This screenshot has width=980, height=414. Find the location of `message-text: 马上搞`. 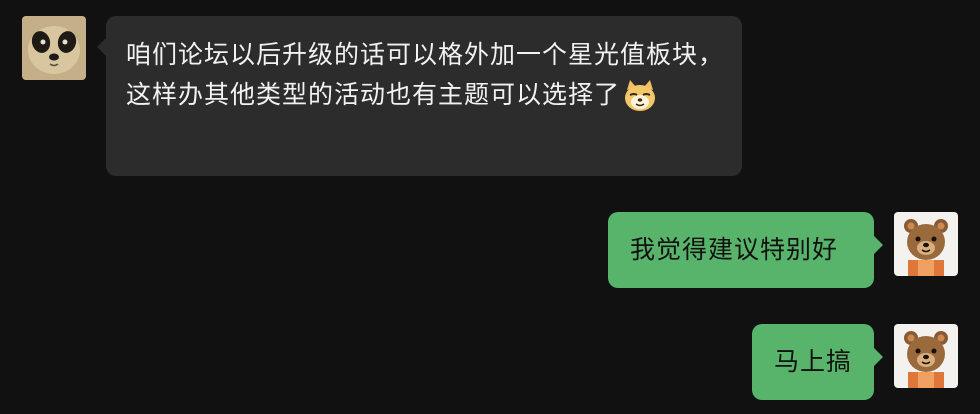

message-text: 马上搞 is located at coordinates (813, 361).